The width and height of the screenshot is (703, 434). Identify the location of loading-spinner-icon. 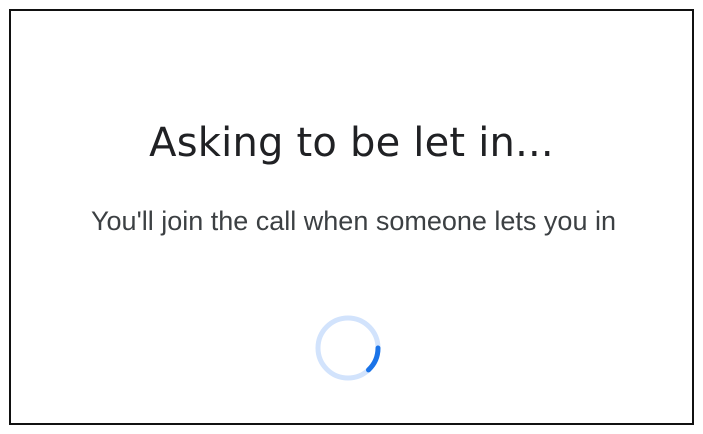
(348, 348).